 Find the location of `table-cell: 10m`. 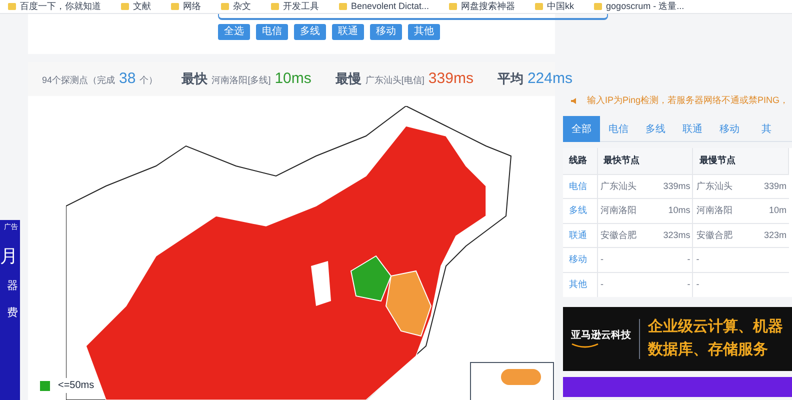

table-cell: 10m is located at coordinates (770, 210).